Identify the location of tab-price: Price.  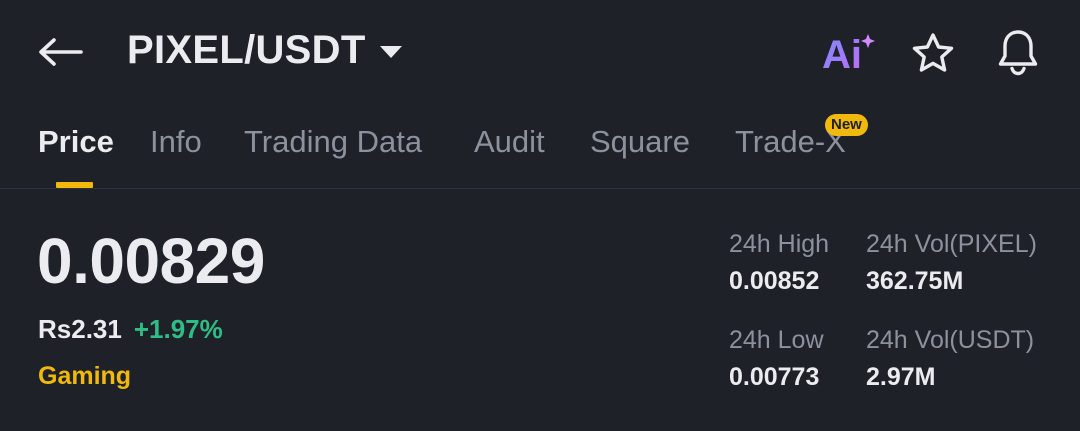
(76, 142).